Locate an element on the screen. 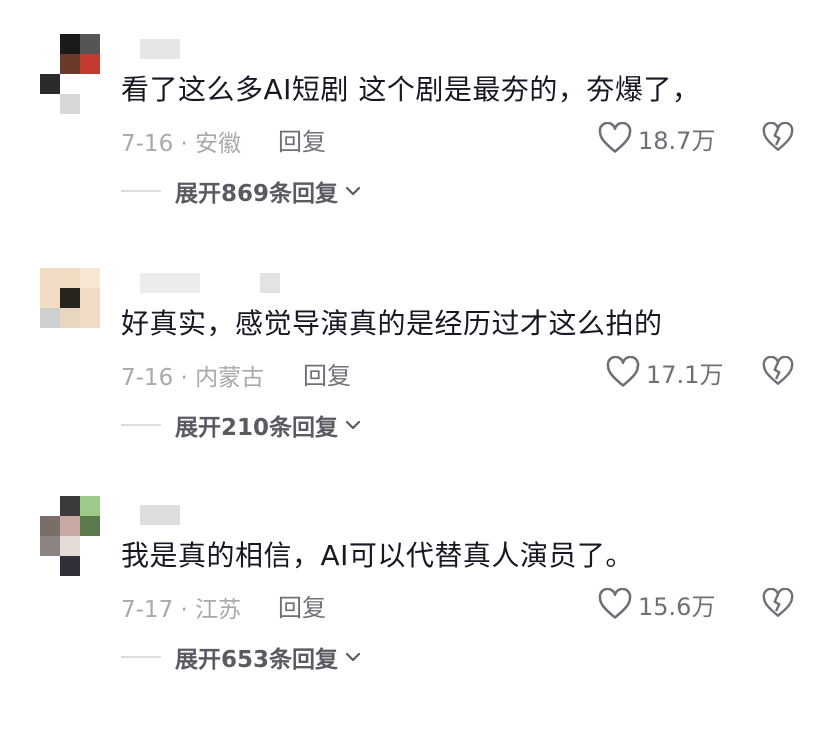  like-button: 17.1万 is located at coordinates (664, 372).